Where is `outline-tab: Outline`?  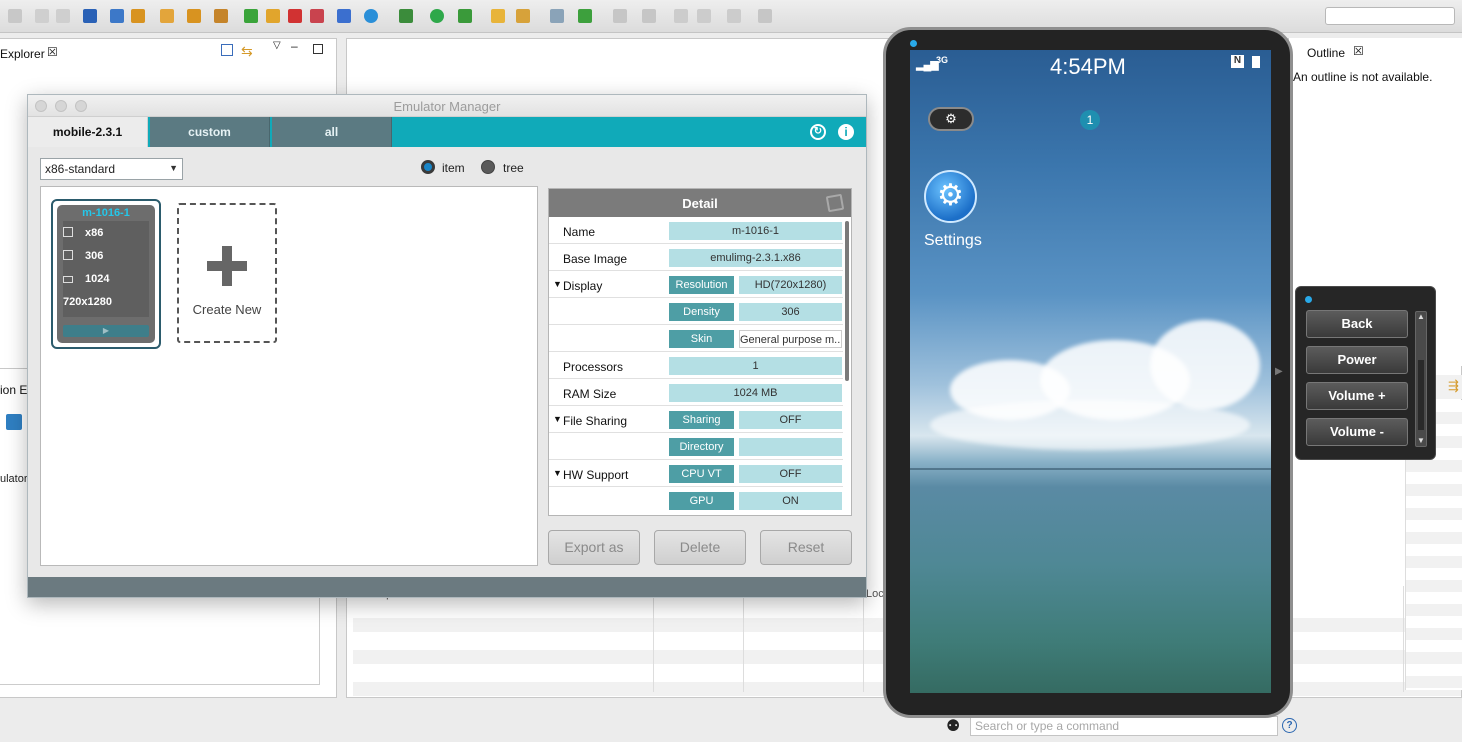 outline-tab: Outline is located at coordinates (1326, 53).